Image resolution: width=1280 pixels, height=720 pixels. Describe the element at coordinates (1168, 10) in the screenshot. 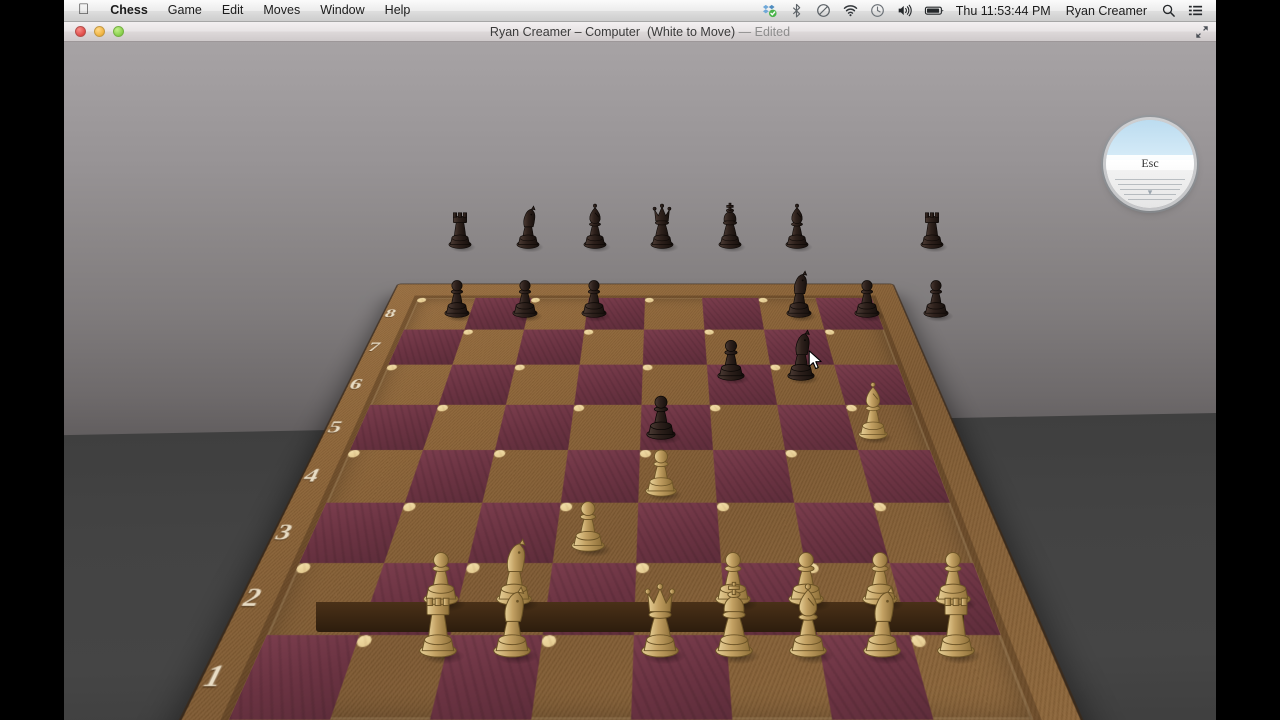

I see `search-icon` at that location.